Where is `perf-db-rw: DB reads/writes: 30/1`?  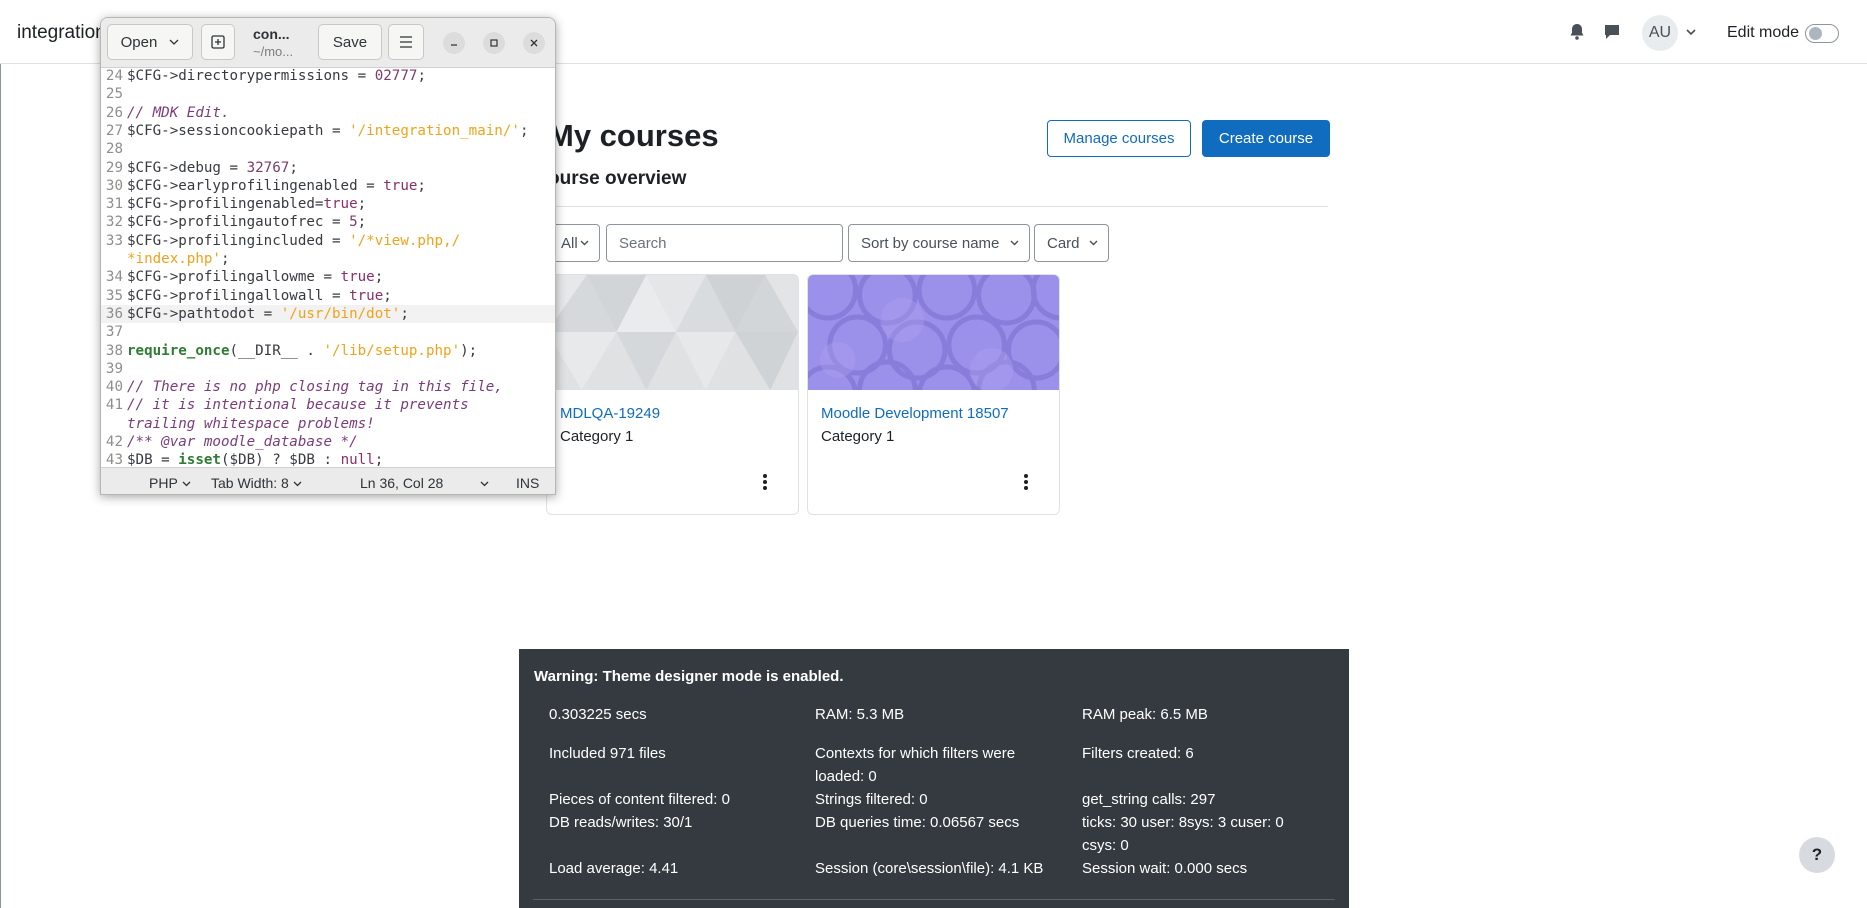
perf-db-rw: DB reads/writes: 30/1 is located at coordinates (621, 822).